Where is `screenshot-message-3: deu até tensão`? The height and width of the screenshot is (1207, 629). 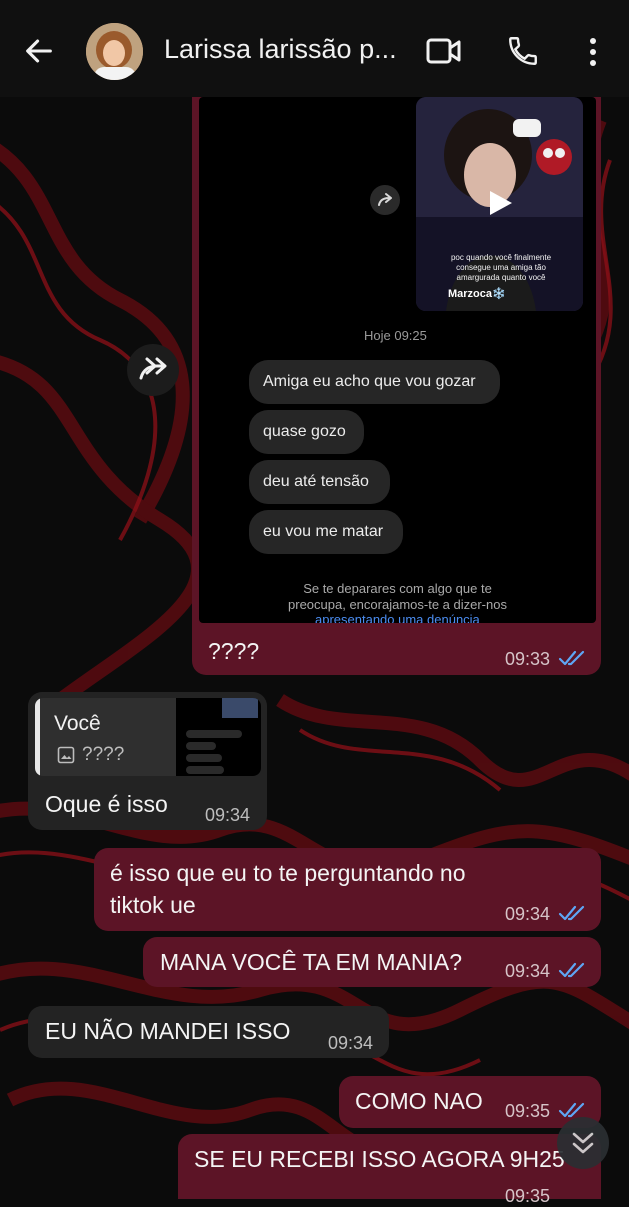
screenshot-message-3: deu até tensão is located at coordinates (319, 482).